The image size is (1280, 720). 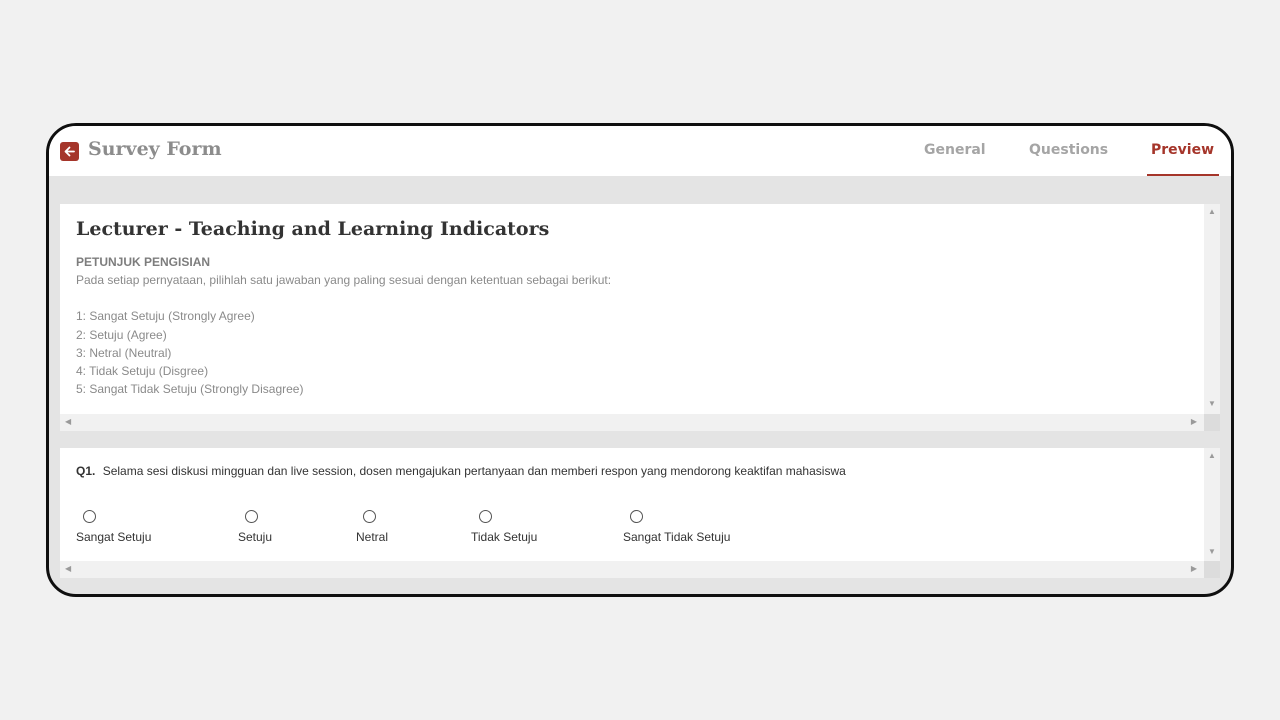 What do you see at coordinates (676, 537) in the screenshot?
I see `option-label: Sangat Tidak Setuju` at bounding box center [676, 537].